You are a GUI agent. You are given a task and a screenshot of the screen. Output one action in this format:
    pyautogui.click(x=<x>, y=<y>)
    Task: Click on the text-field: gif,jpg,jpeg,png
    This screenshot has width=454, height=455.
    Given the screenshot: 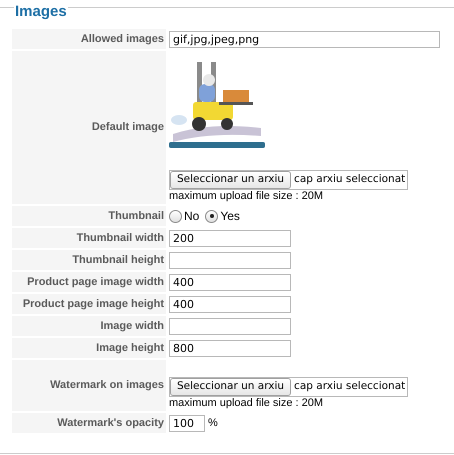 What is the action you would take?
    pyautogui.click(x=304, y=39)
    